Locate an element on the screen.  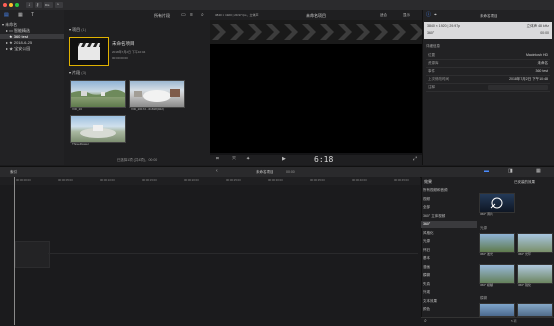
effects-category: 风格化 is located at coordinates (449, 233).